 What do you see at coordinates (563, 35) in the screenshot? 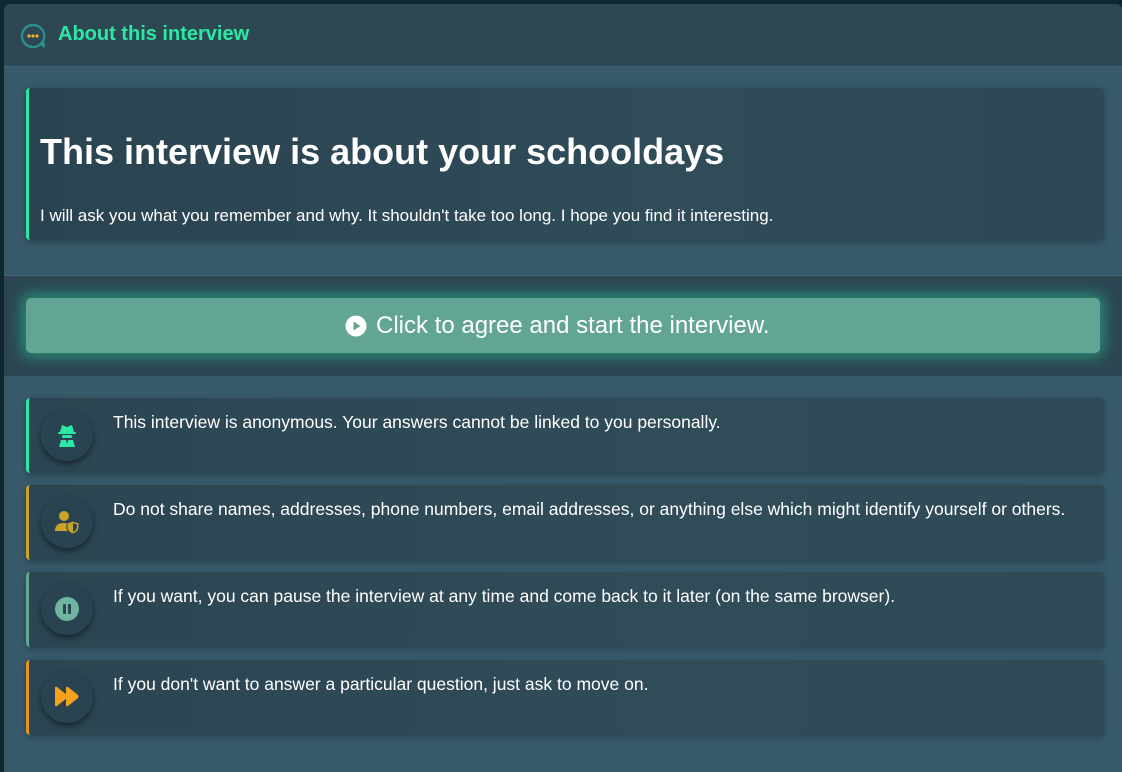
I see `panel-header: About this interview` at bounding box center [563, 35].